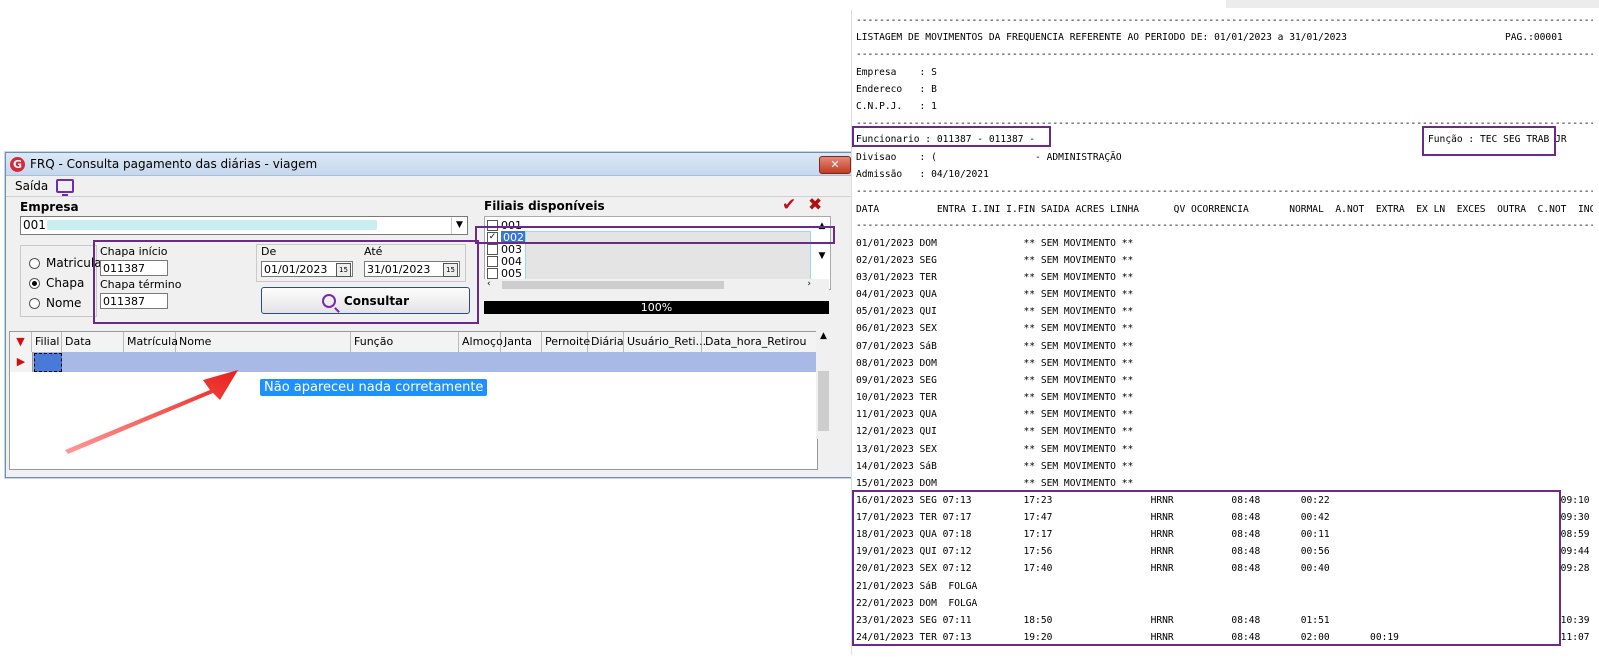  I want to click on radio-chapa-label: Chapa, so click(65, 283).